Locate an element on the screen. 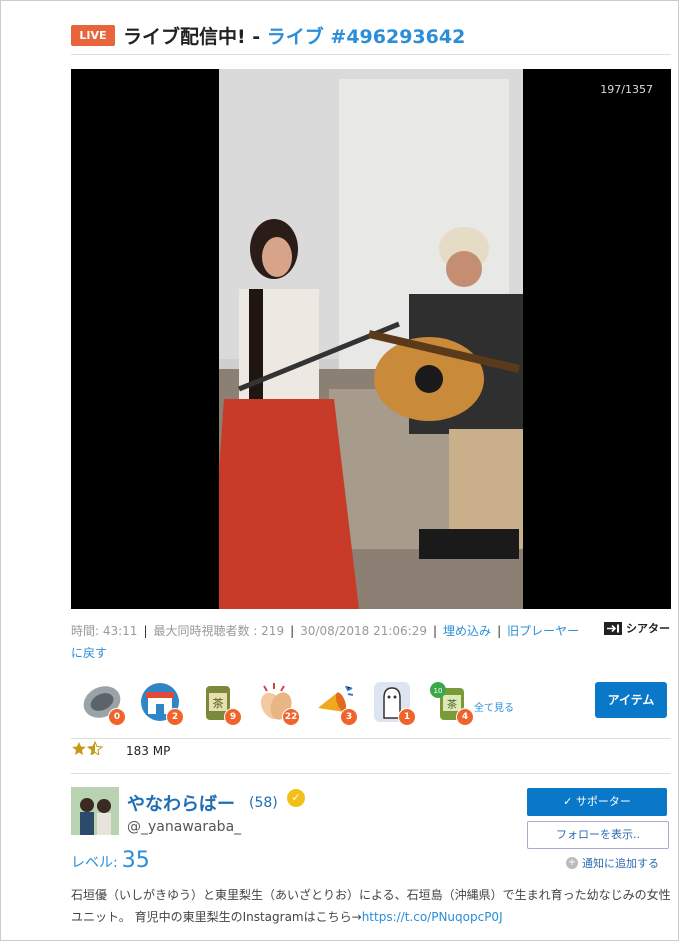  avatar is located at coordinates (95, 811).